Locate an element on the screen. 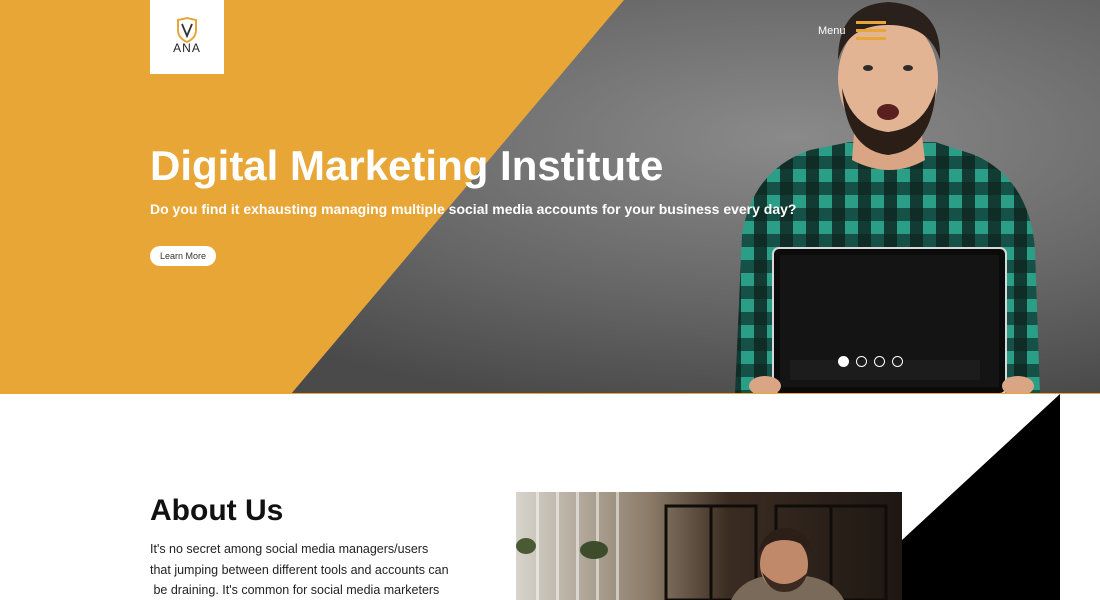 Image resolution: width=1100 pixels, height=600 pixels. menu-toggle: Menu is located at coordinates (852, 31).